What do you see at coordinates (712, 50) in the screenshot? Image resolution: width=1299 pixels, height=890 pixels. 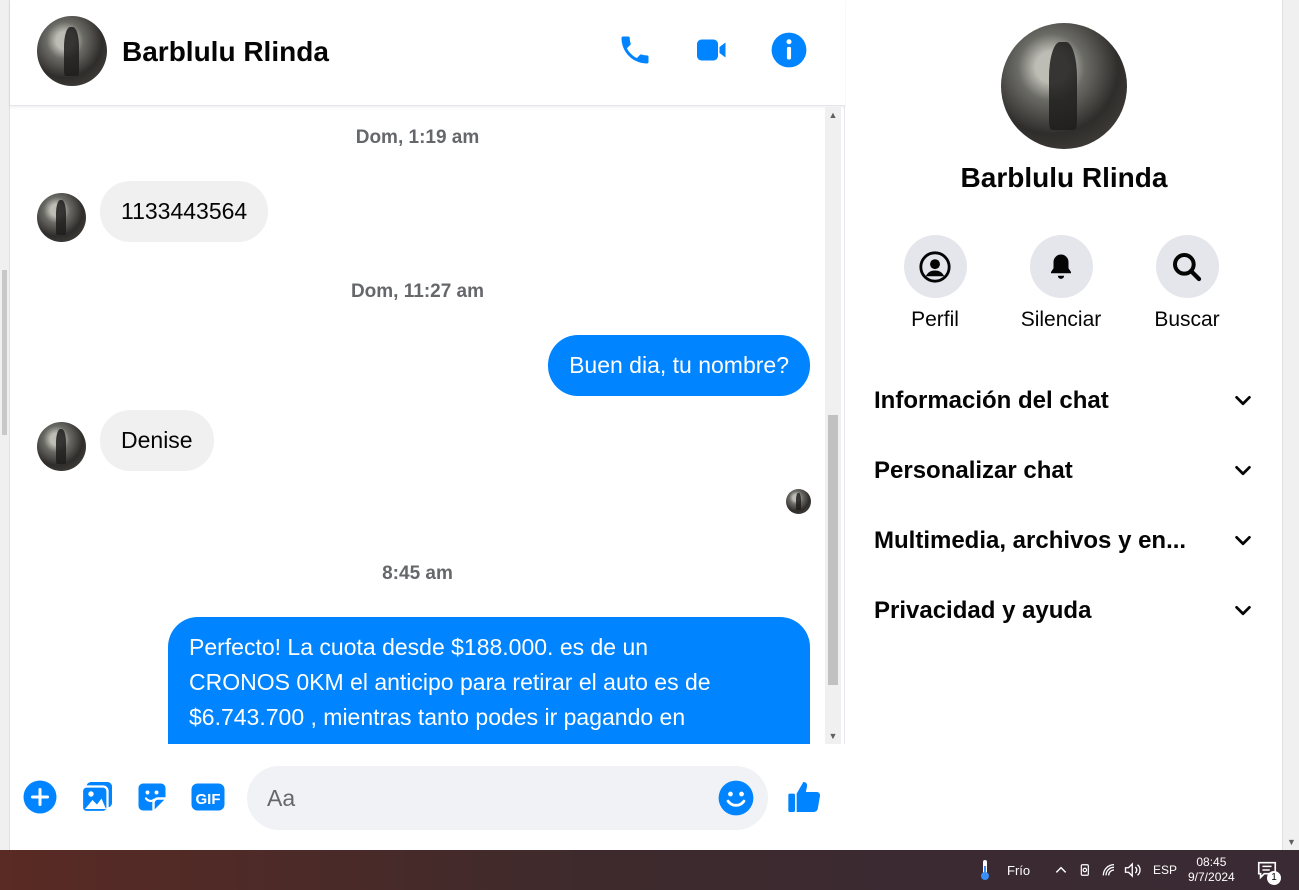 I see `video-camera-icon` at bounding box center [712, 50].